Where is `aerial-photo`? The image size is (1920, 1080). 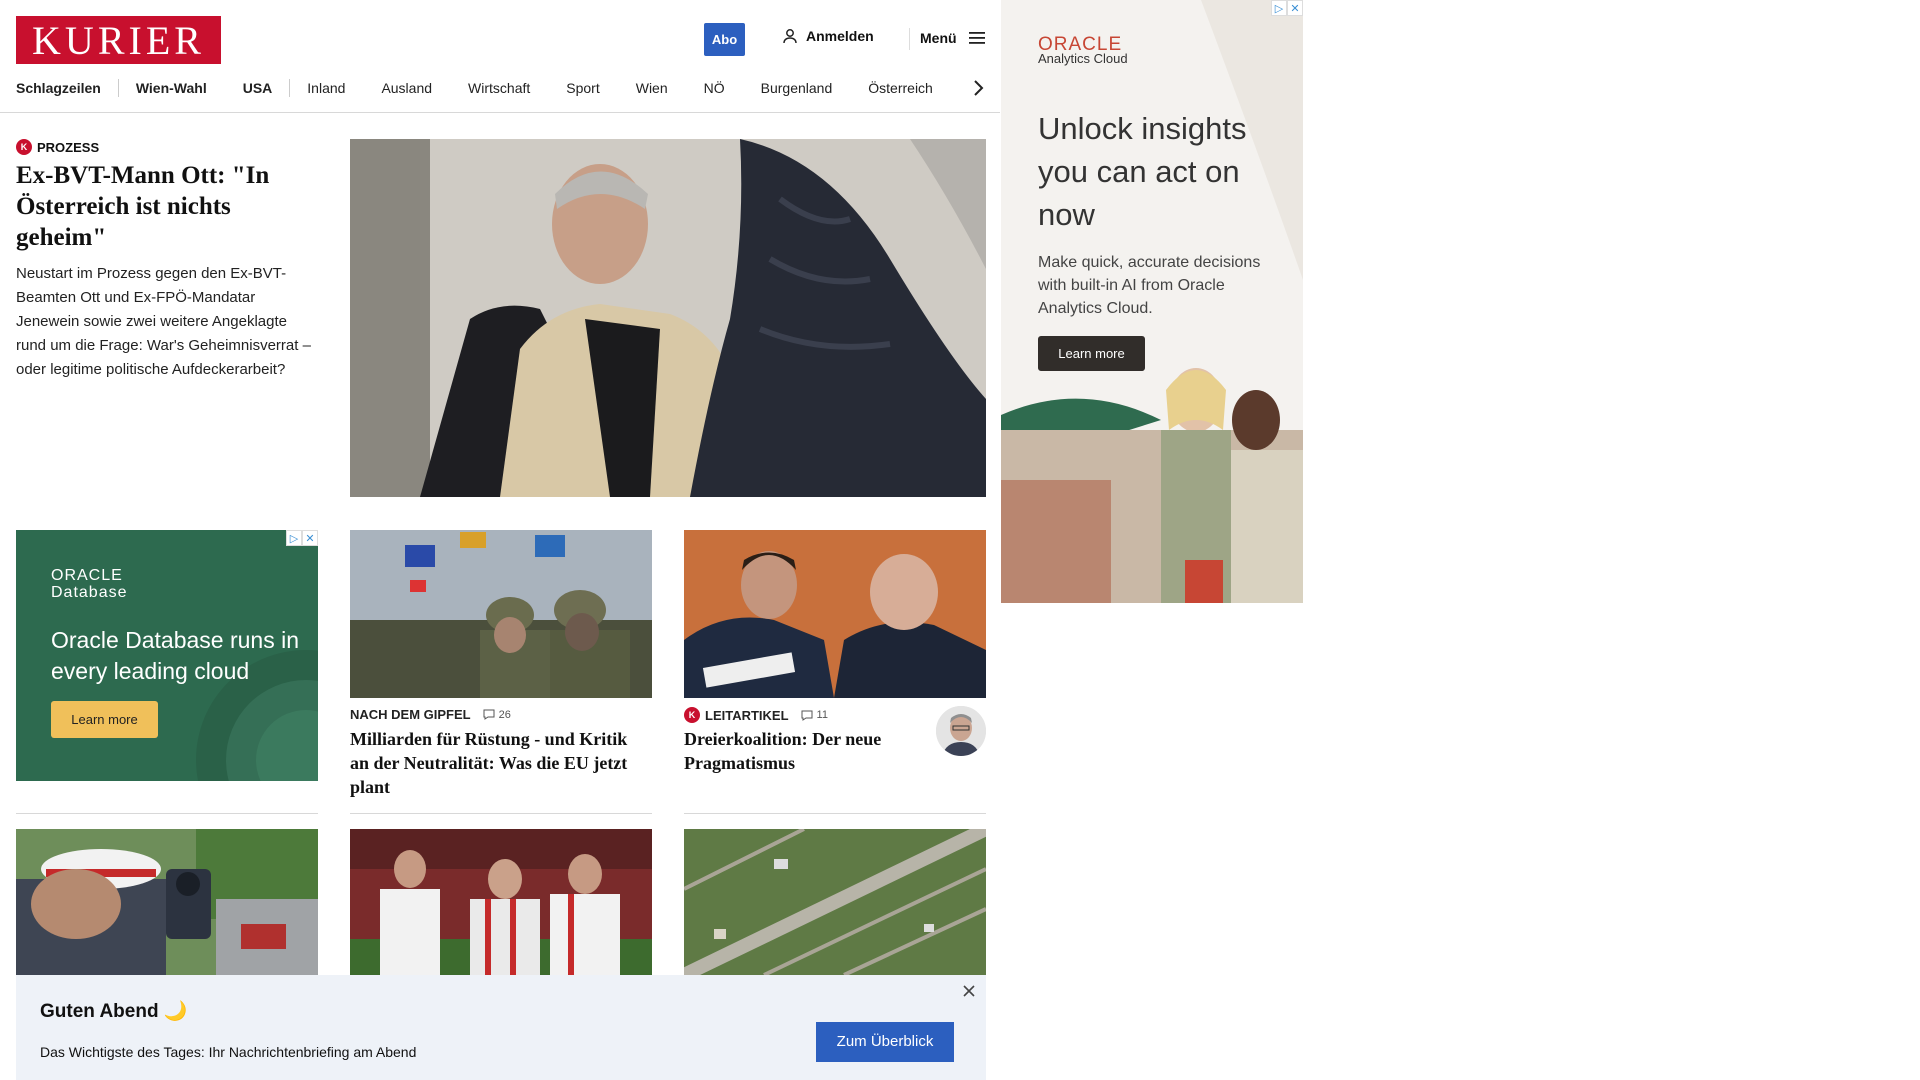 aerial-photo is located at coordinates (835, 902).